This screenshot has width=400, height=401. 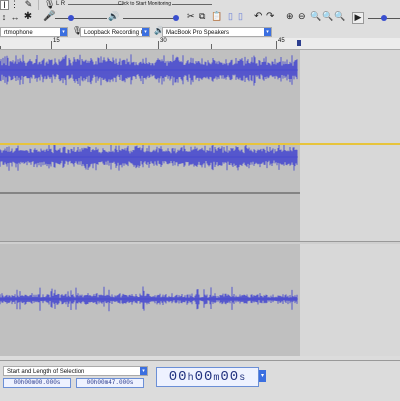 I want to click on copy-icon: ⧉, so click(x=202, y=16).